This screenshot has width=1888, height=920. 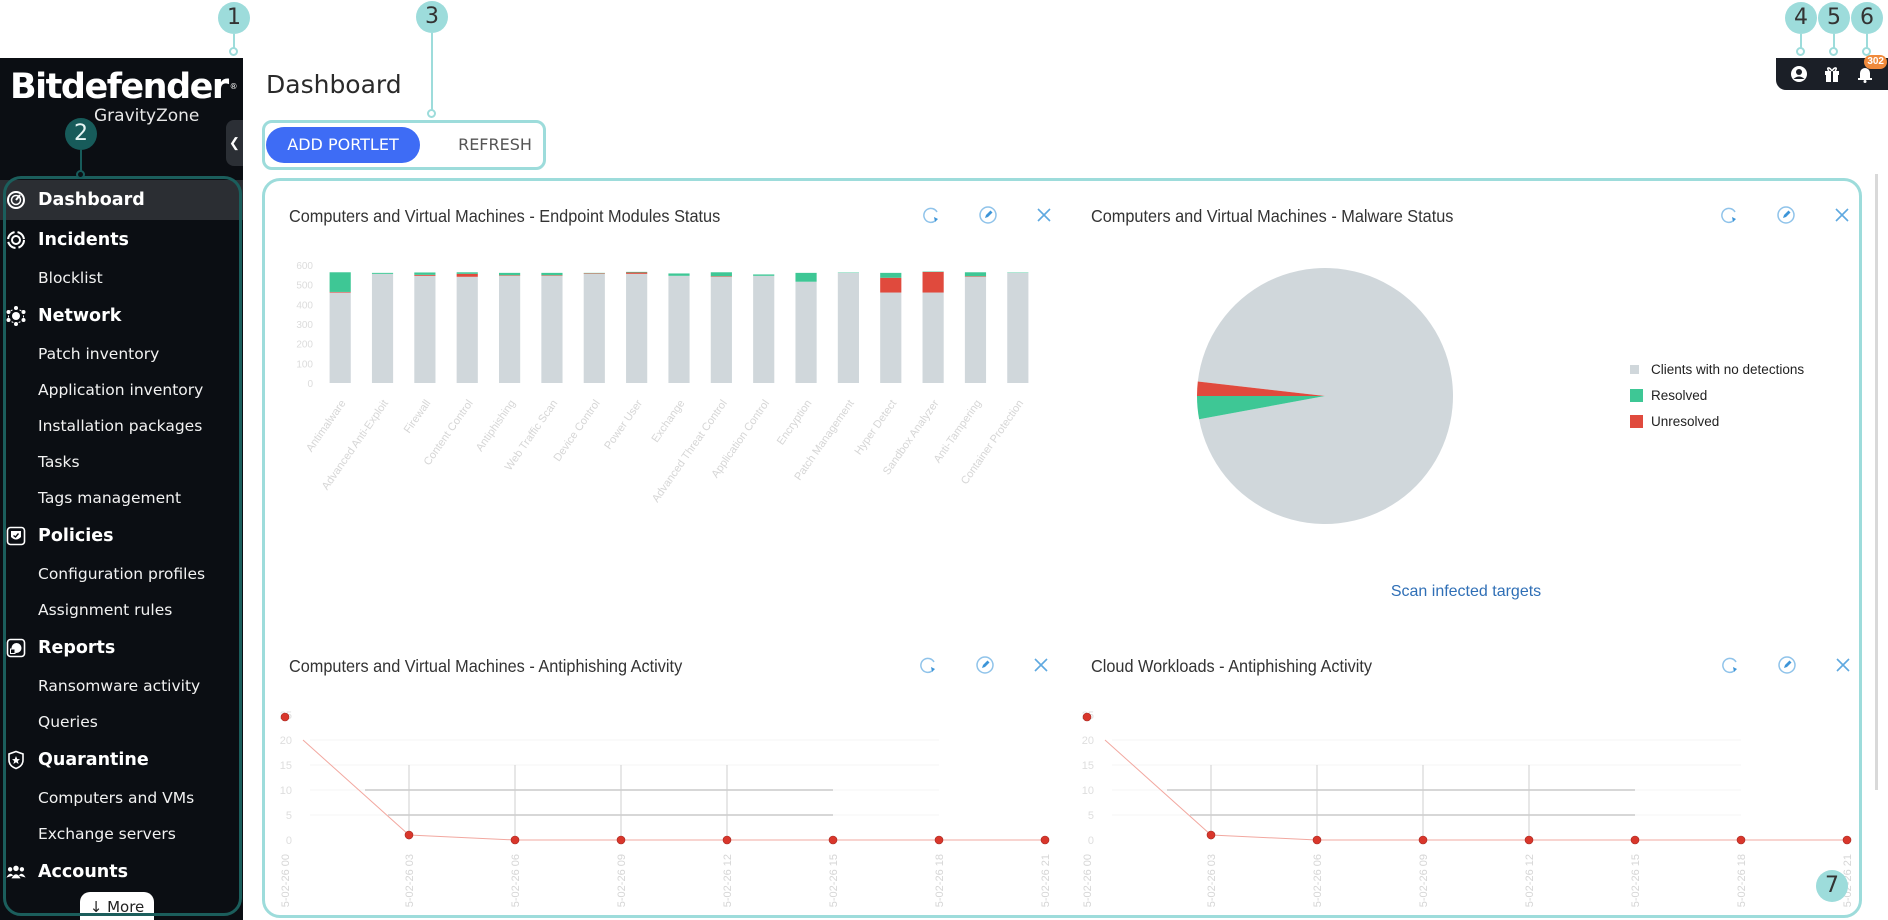 What do you see at coordinates (121, 462) in the screenshot?
I see `sidebar-subitem-tasks: Tasks` at bounding box center [121, 462].